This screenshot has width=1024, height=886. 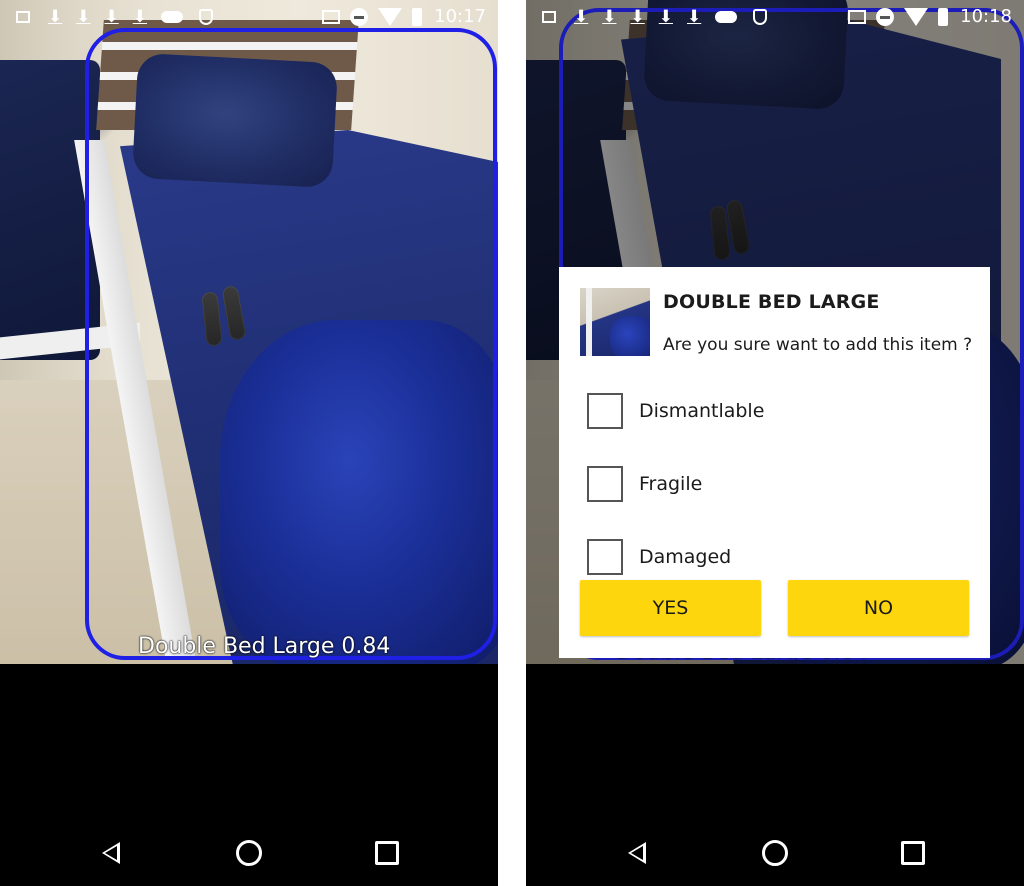 What do you see at coordinates (818, 345) in the screenshot?
I see `dialog-message: Are you sure want to add this item ?` at bounding box center [818, 345].